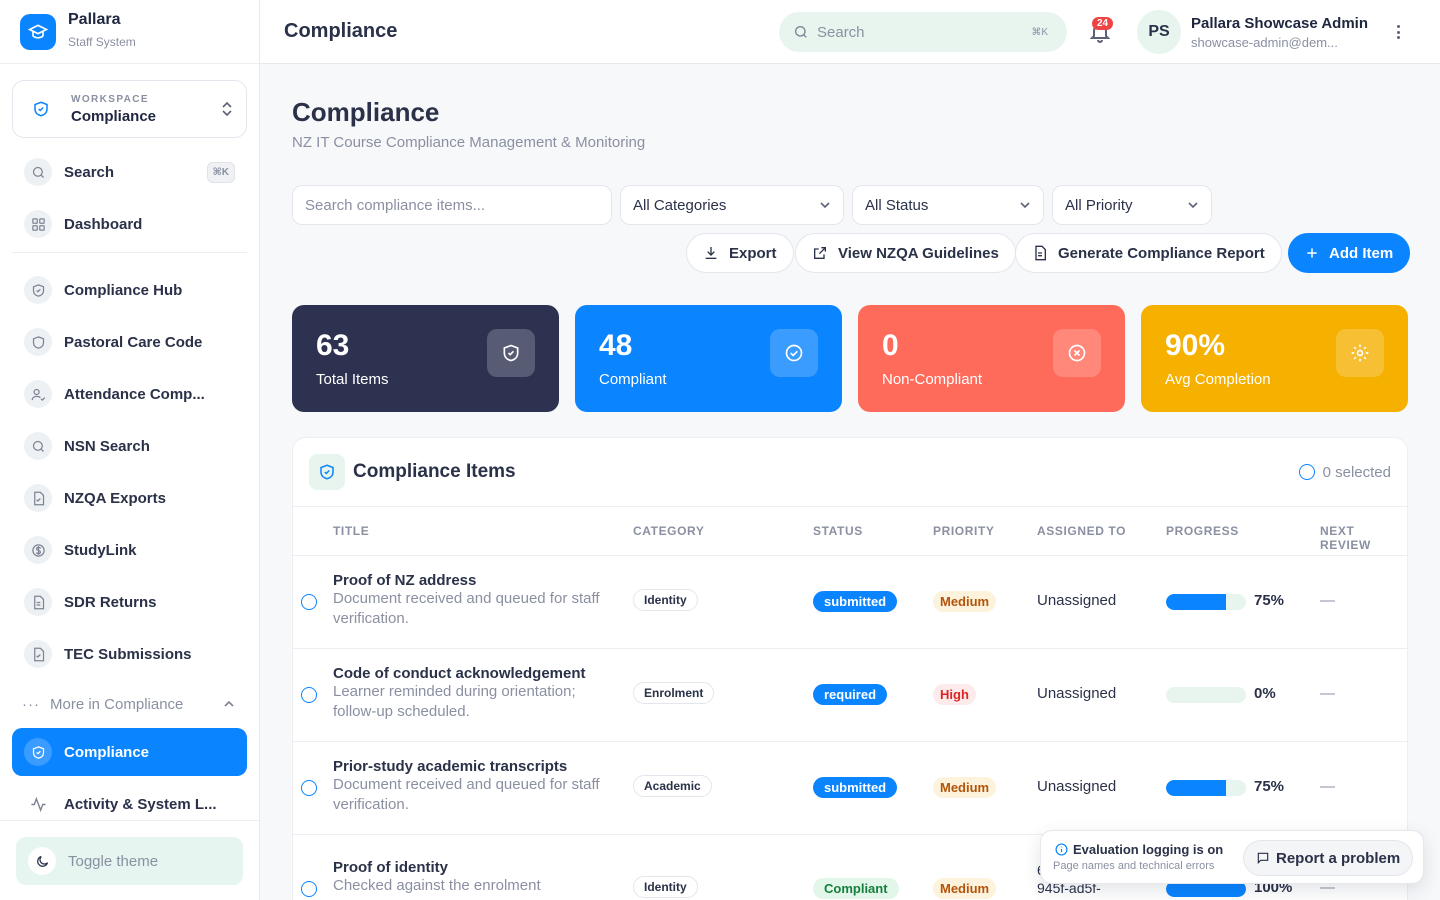 This screenshot has height=900, width=1440. Describe the element at coordinates (366, 112) in the screenshot. I see `page-title: Compliance` at that location.